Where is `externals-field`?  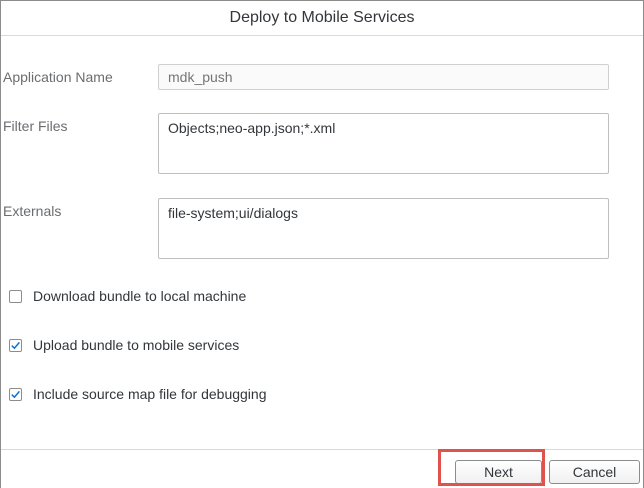
externals-field is located at coordinates (383, 228).